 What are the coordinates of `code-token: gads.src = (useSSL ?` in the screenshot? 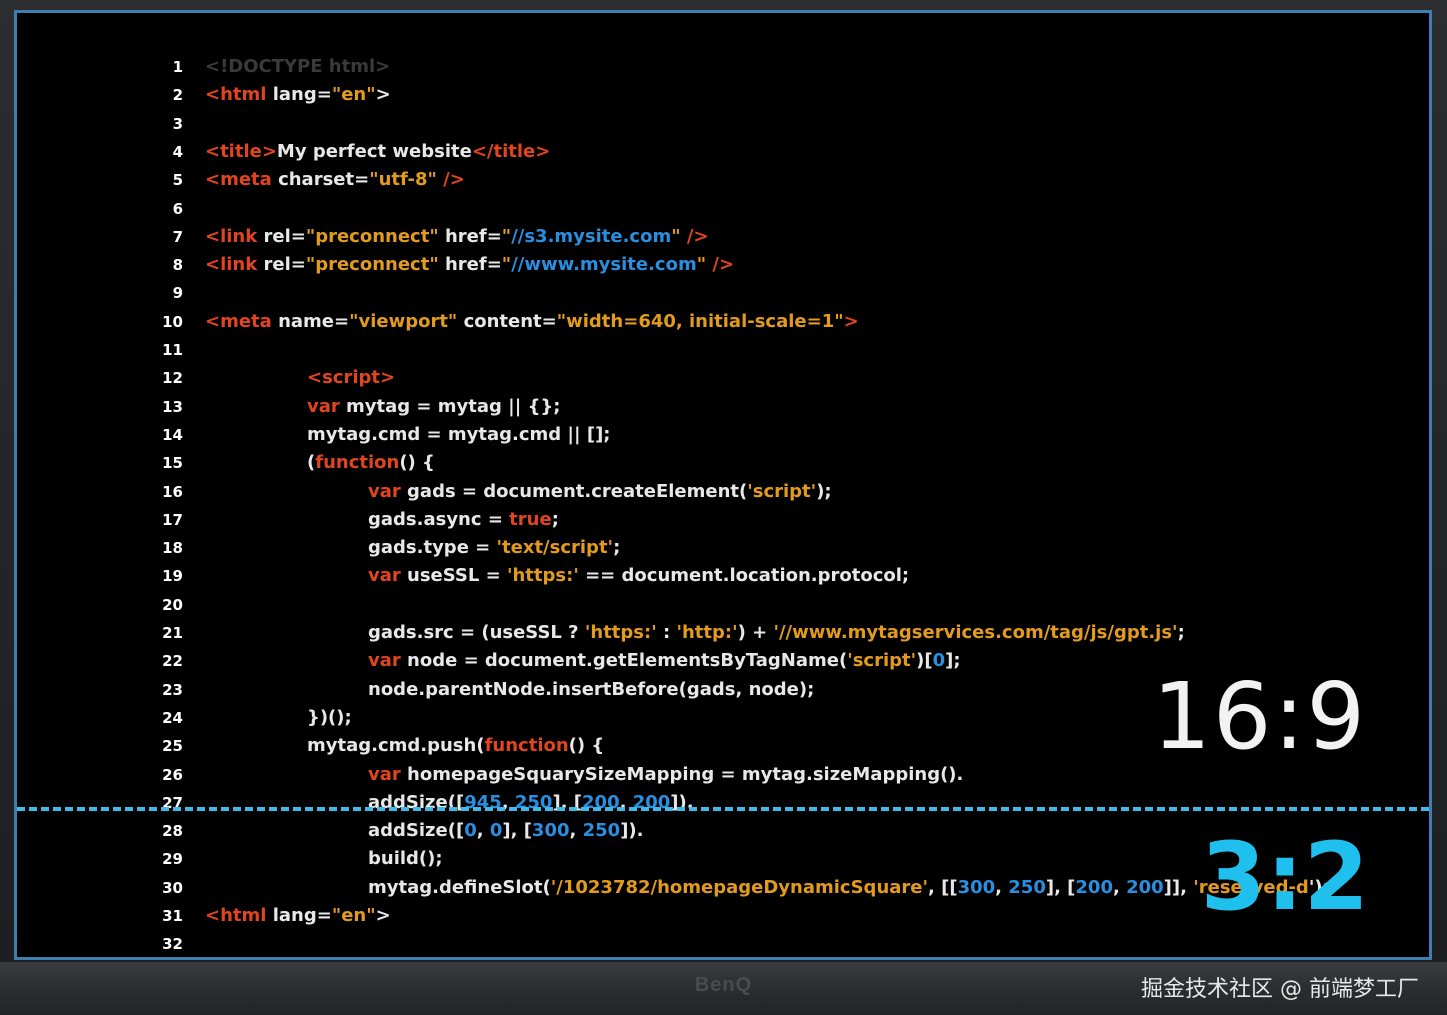 It's located at (476, 632).